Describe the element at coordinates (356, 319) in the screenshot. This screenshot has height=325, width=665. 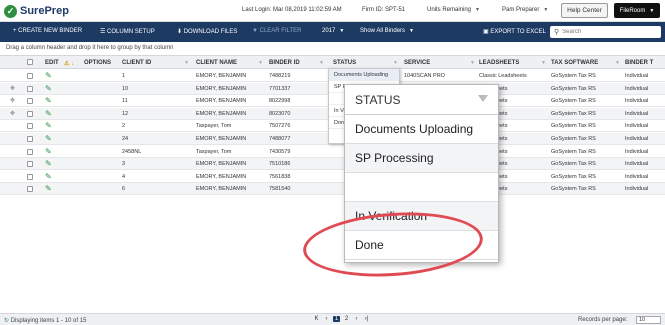
I see `next-page-button: ›` at that location.